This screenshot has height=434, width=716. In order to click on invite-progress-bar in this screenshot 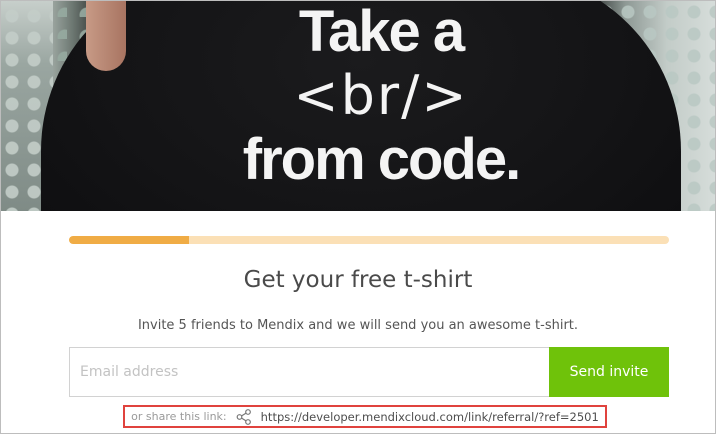, I will do `click(369, 240)`.